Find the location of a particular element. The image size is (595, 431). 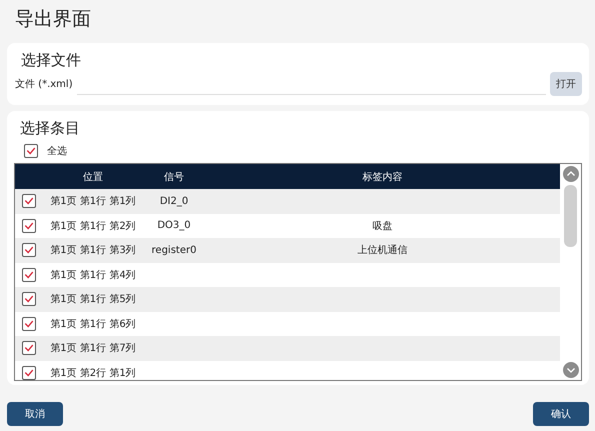

table-cell: 第1页 第1行 第7列 is located at coordinates (93, 348).